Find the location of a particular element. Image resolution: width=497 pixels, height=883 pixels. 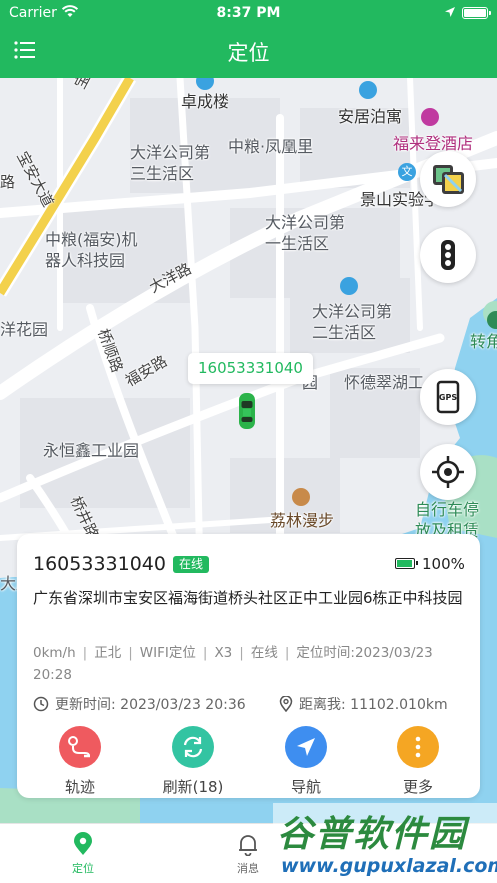

more-dots-icon is located at coordinates (418, 747).